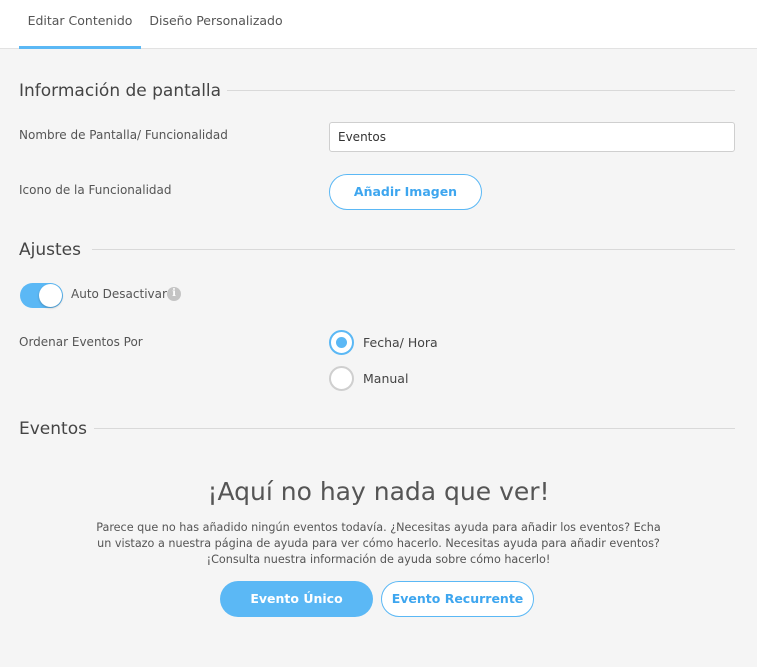 The width and height of the screenshot is (757, 667). Describe the element at coordinates (120, 91) in the screenshot. I see `section-title-screen-info: Información de pantalla` at that location.